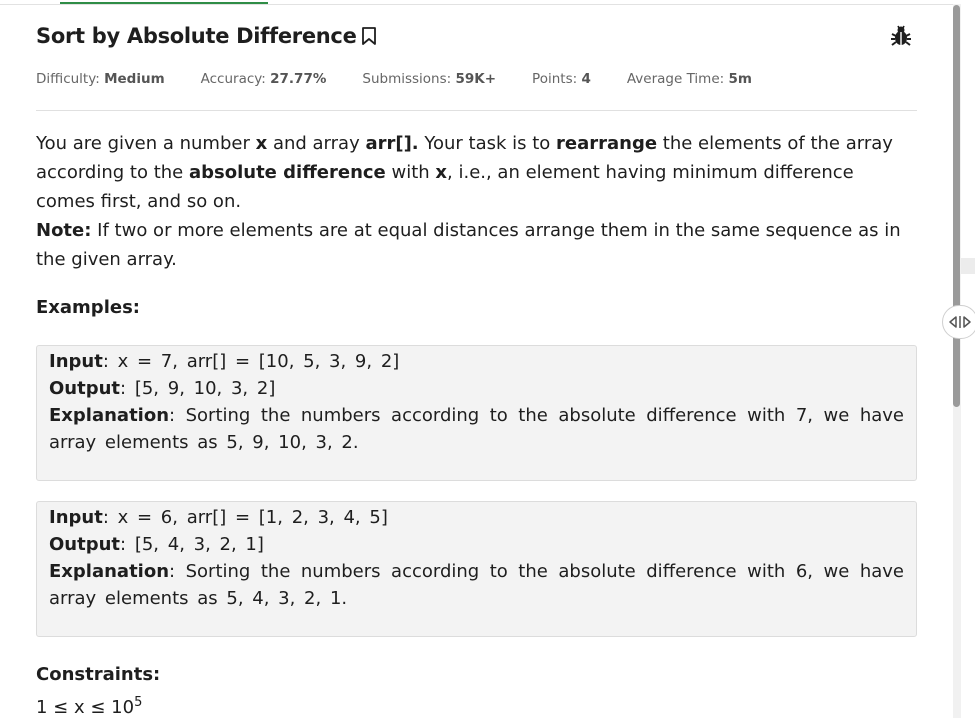 This screenshot has height=718, width=975. What do you see at coordinates (956, 206) in the screenshot?
I see `scrollbar-thumb` at bounding box center [956, 206].